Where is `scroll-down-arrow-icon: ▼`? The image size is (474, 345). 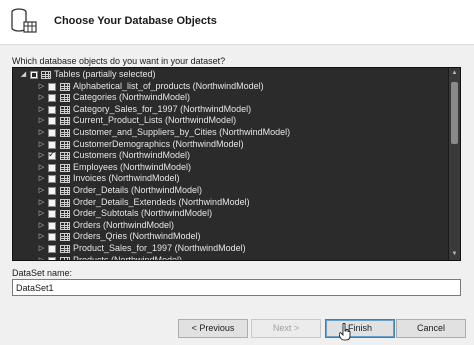
scroll-down-arrow-icon: ▼ is located at coordinates (454, 254).